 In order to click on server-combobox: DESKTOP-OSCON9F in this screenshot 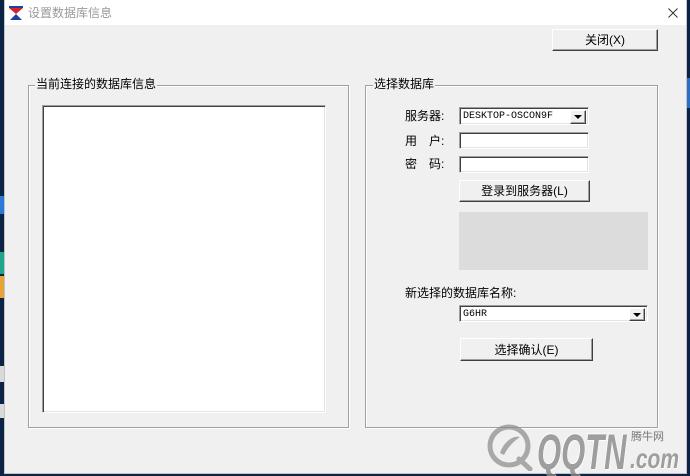, I will do `click(524, 116)`.